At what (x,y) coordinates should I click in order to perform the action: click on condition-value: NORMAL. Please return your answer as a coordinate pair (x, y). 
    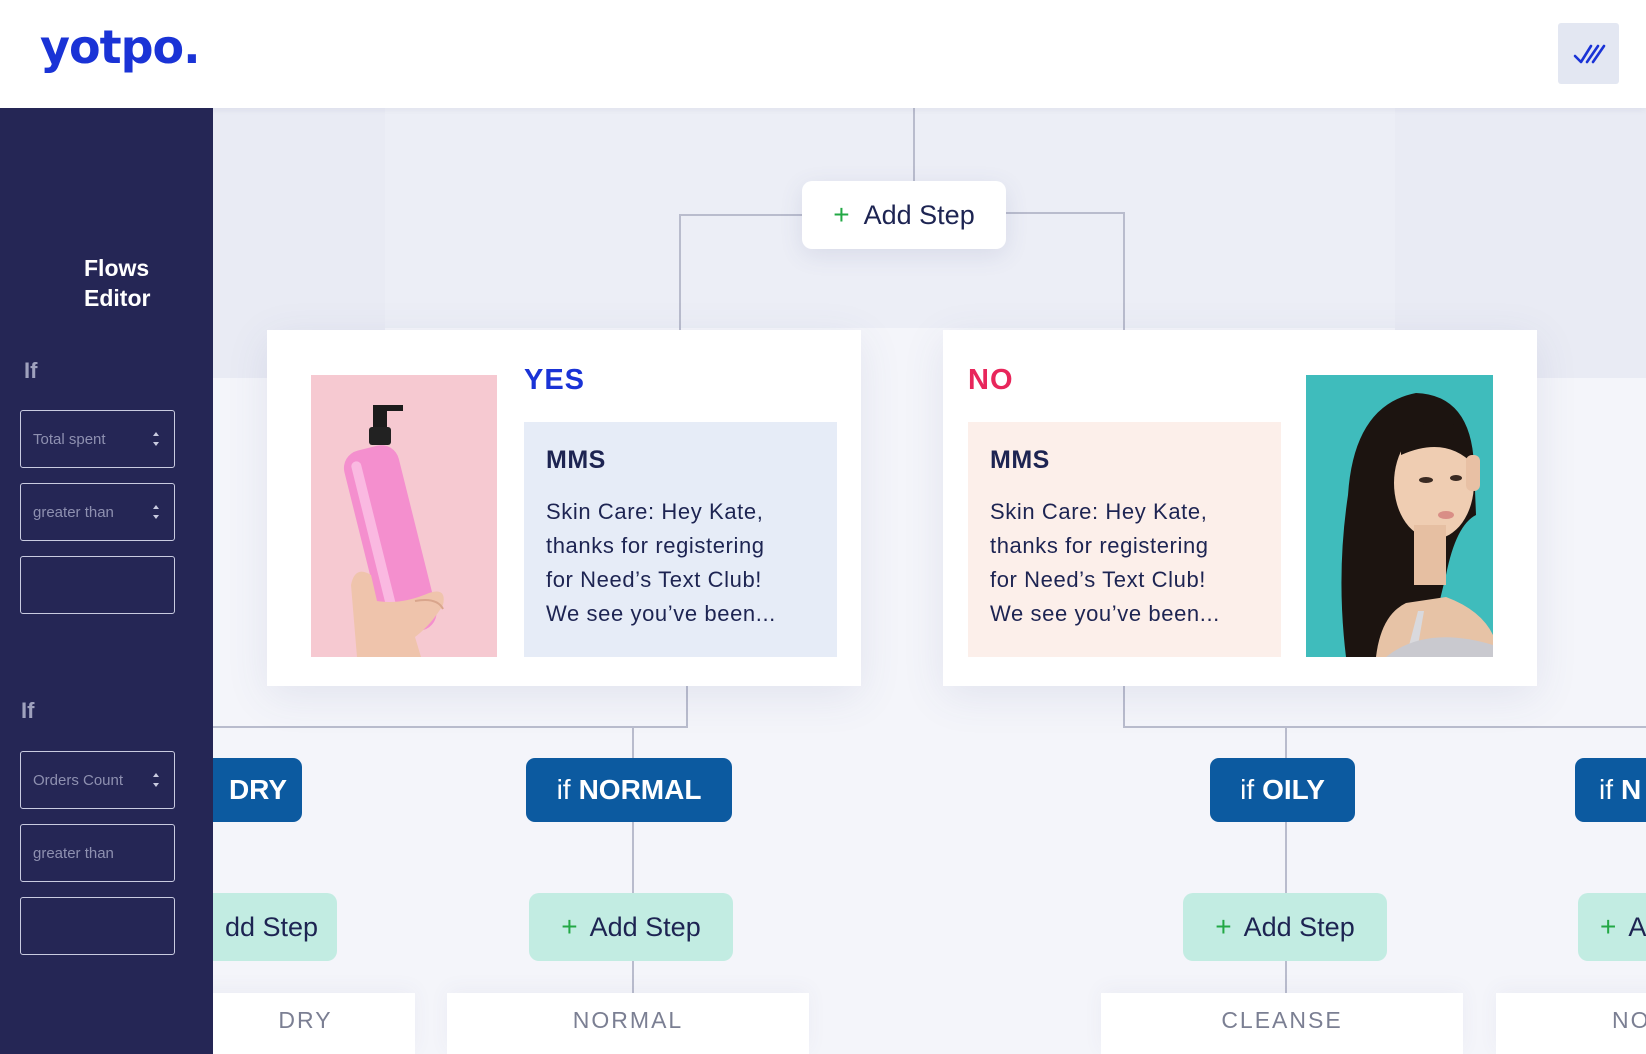
    Looking at the image, I should click on (640, 789).